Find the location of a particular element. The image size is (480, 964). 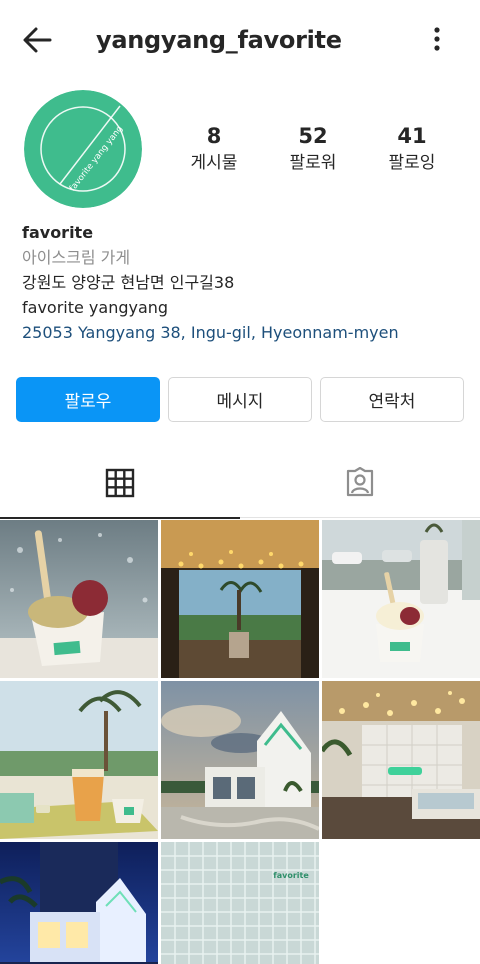

profile-display-name: favorite is located at coordinates (58, 232).